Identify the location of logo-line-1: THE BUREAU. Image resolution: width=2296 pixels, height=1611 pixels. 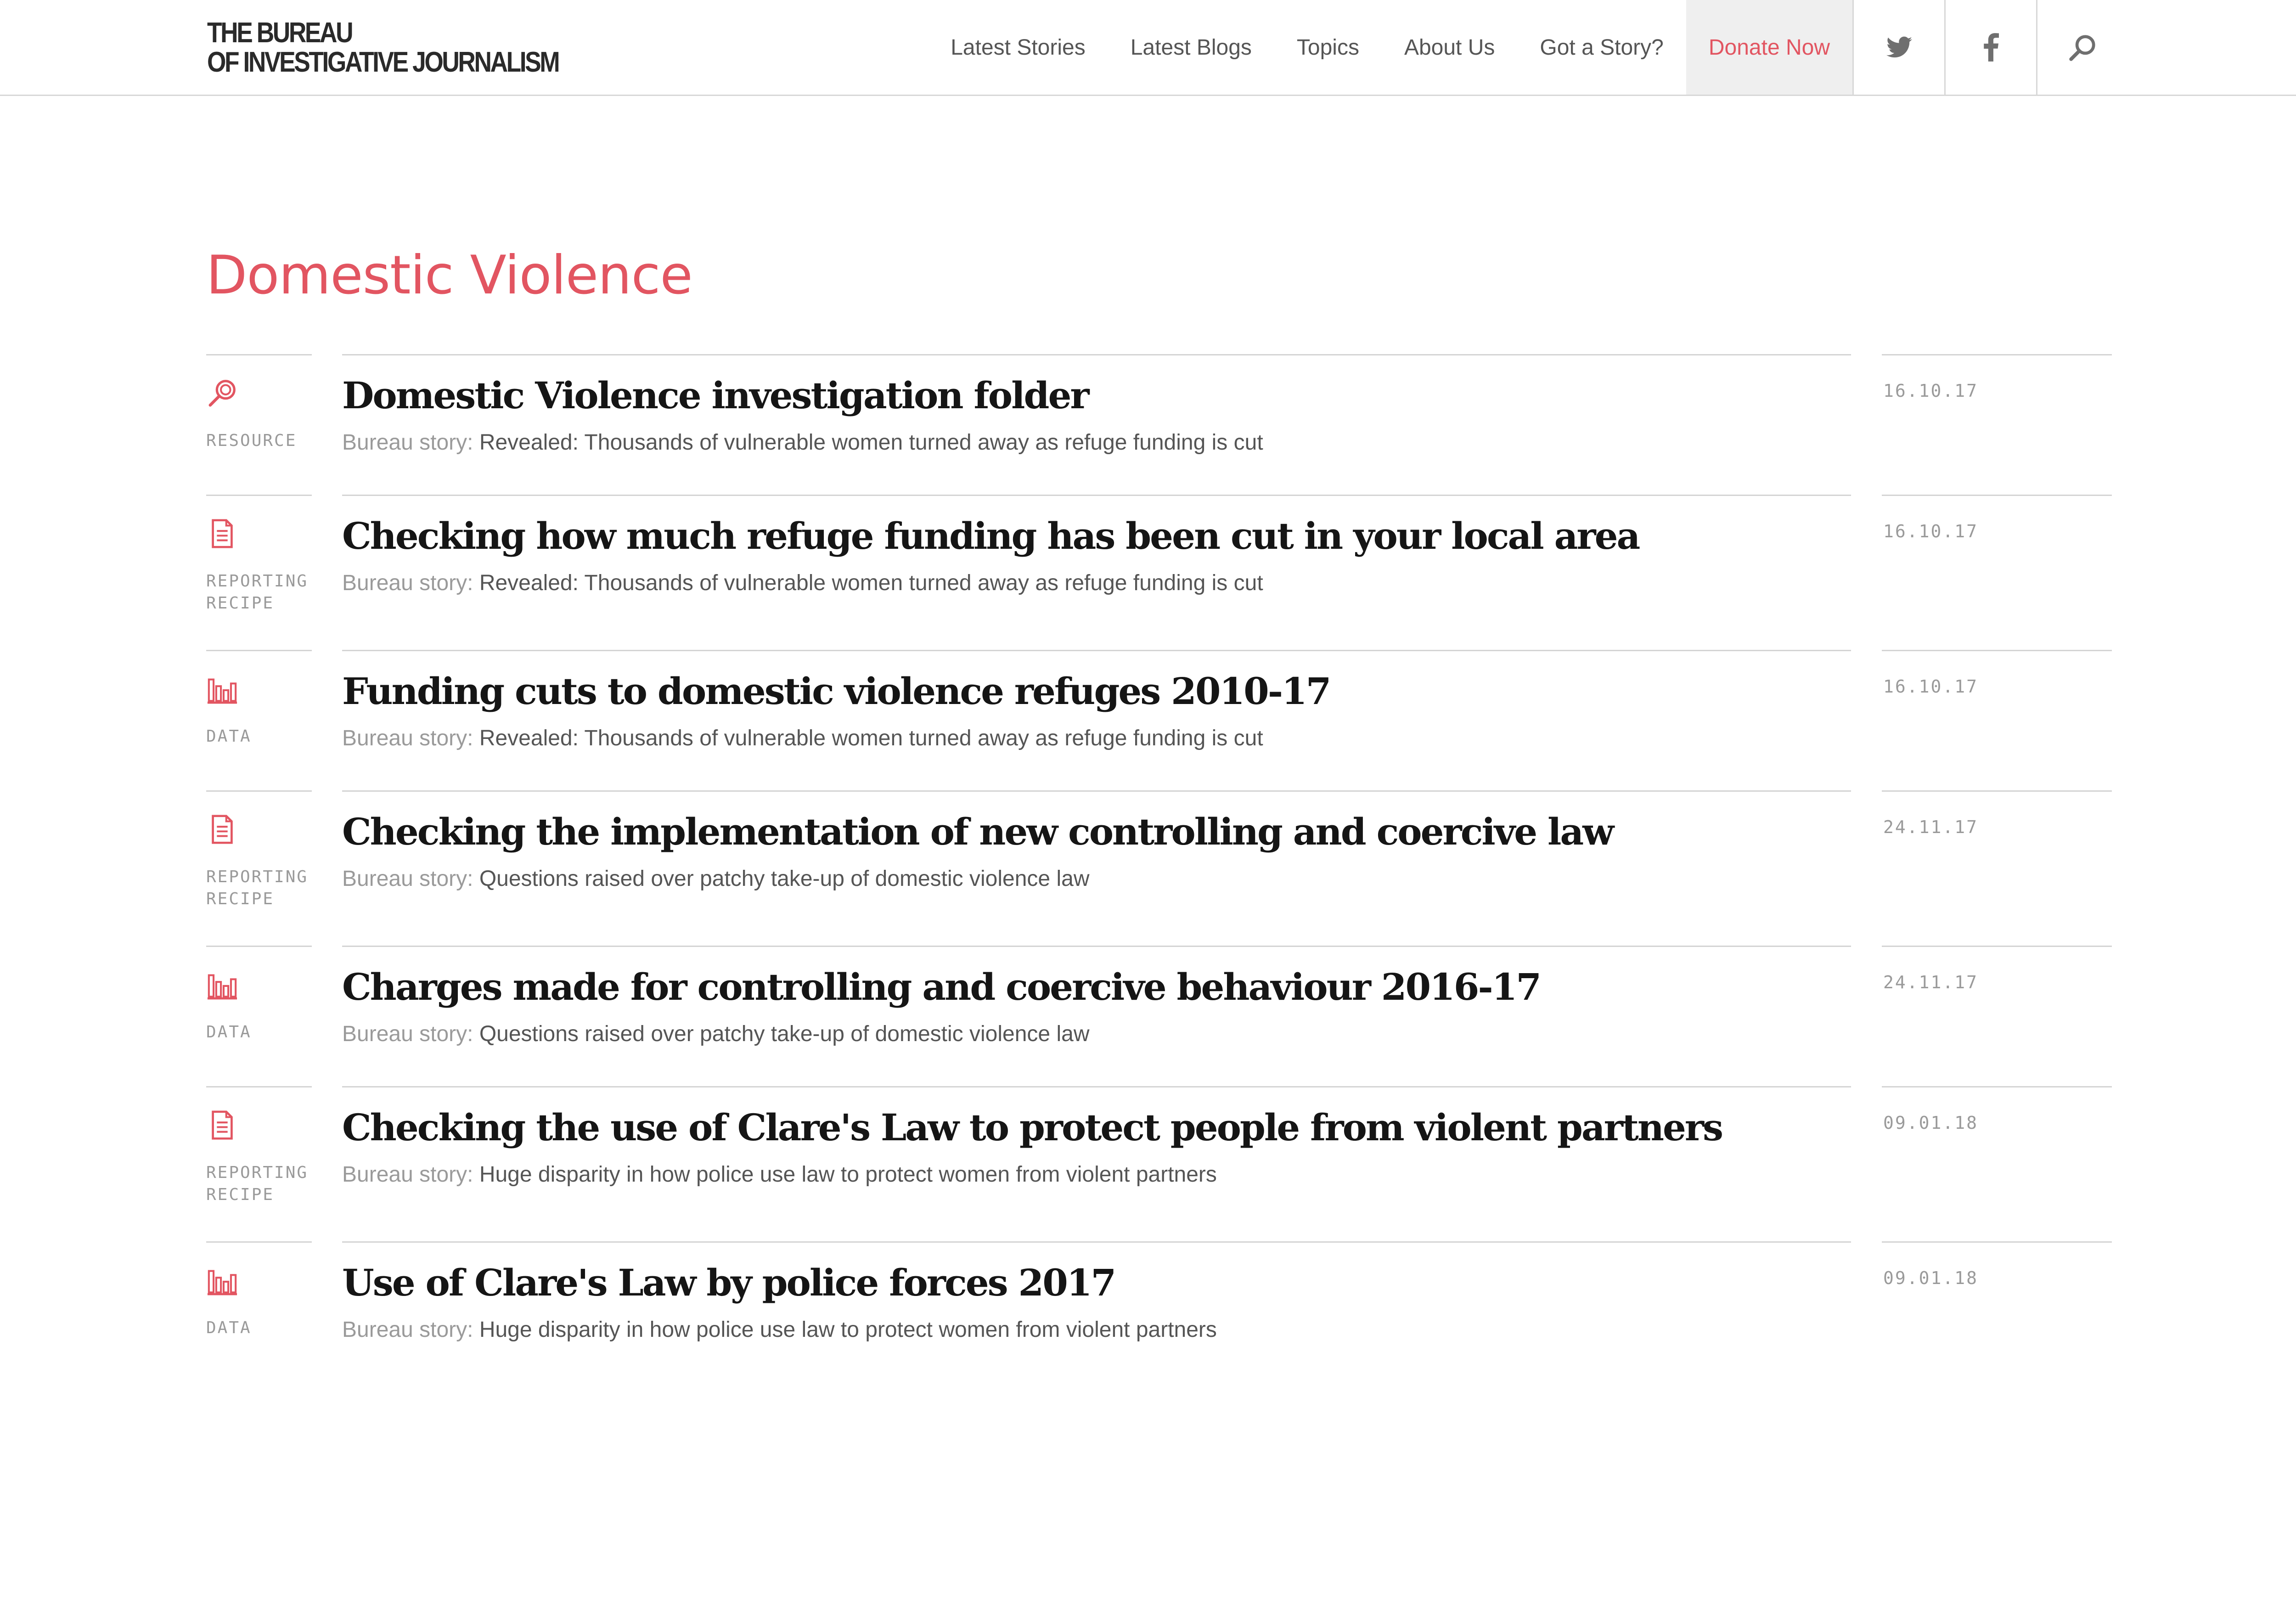
(280, 33).